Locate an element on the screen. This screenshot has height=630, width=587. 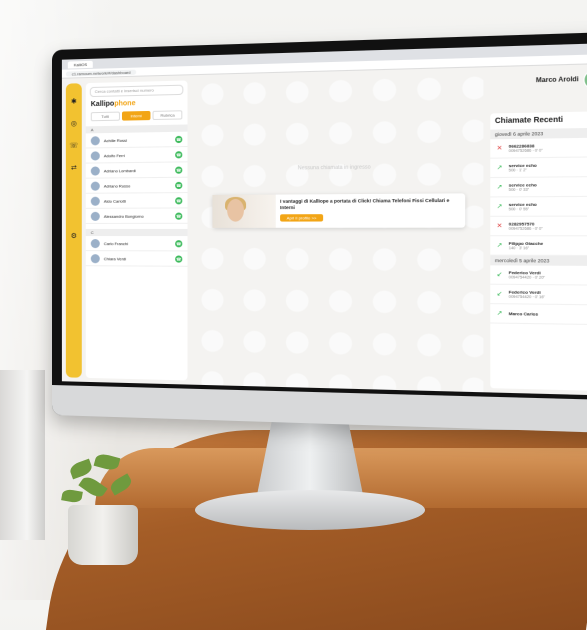
user-profile: Marco Aroldi is located at coordinates (561, 80).